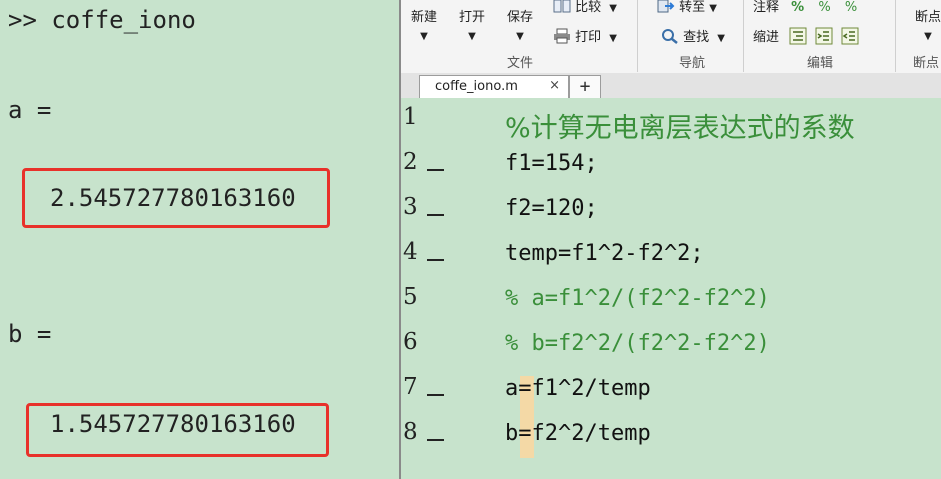 This screenshot has width=941, height=479. Describe the element at coordinates (671, 216) in the screenshot. I see `code-line: 3 f2=120;` at that location.